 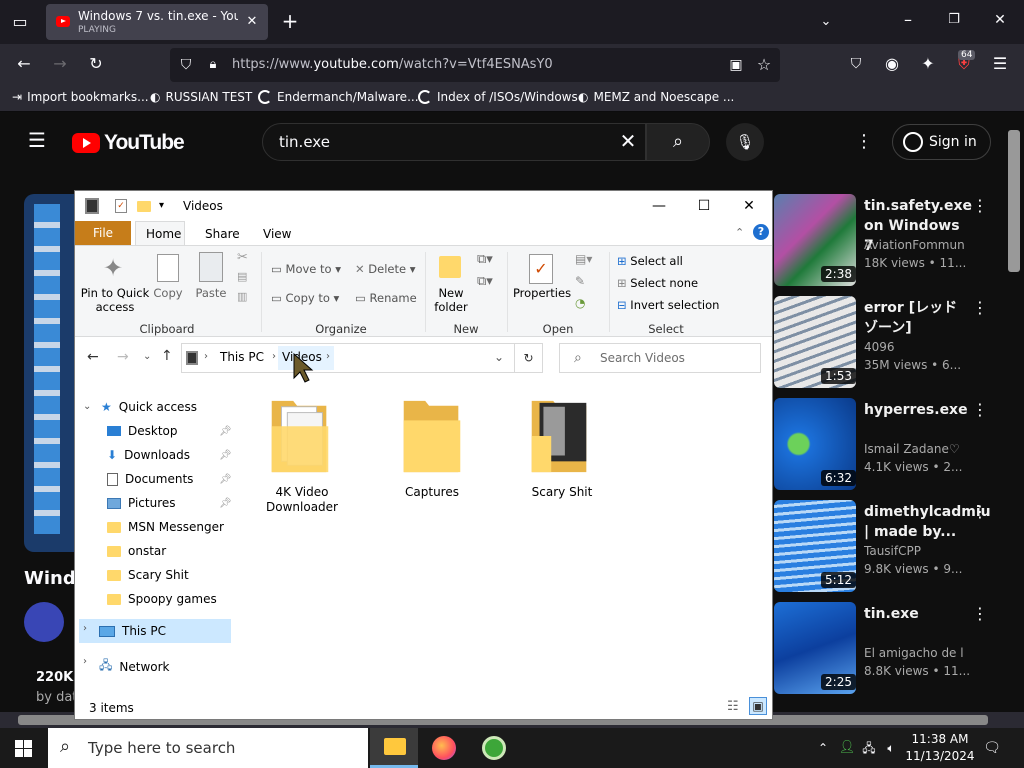 What do you see at coordinates (847, 748) in the screenshot?
I see `user-tray-icon: 👤︎` at bounding box center [847, 748].